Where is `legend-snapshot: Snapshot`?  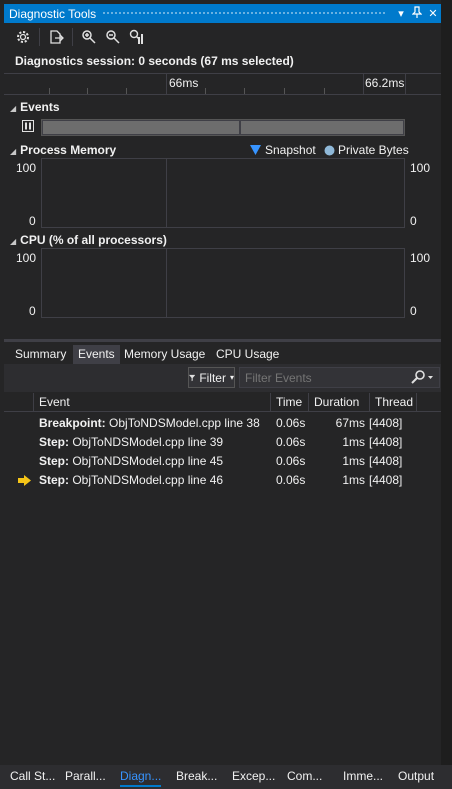
legend-snapshot: Snapshot is located at coordinates (283, 150).